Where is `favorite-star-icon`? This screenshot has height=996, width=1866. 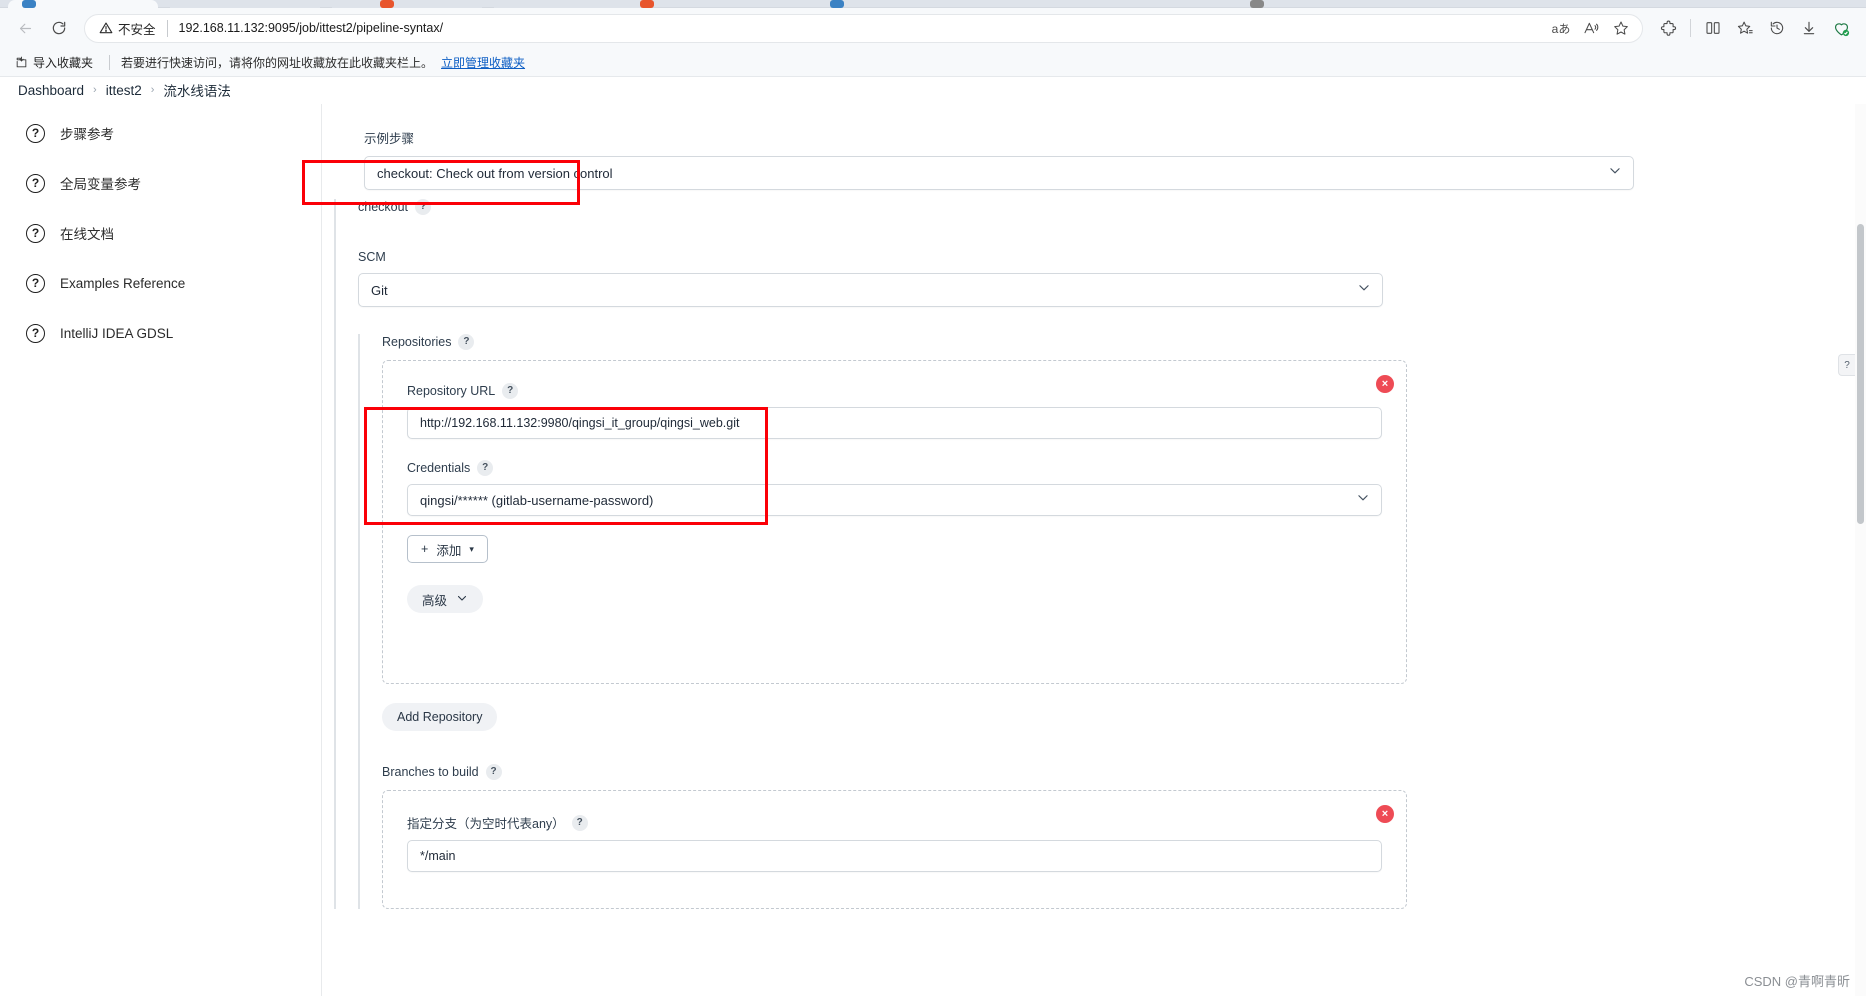
favorite-star-icon is located at coordinates (1621, 28).